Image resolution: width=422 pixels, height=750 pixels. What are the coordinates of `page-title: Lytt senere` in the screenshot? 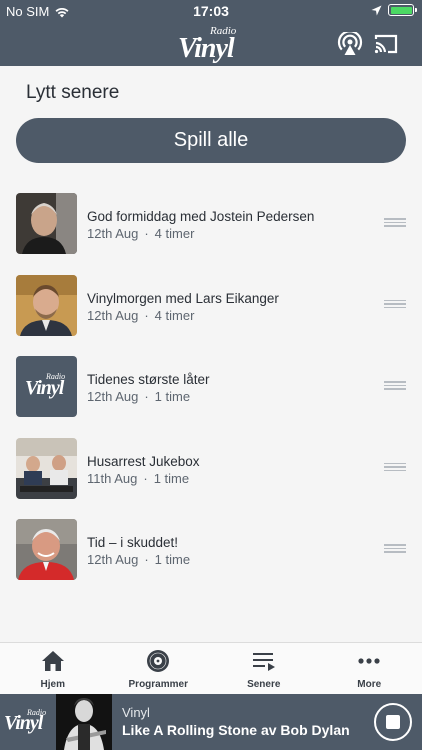 It's located at (73, 92).